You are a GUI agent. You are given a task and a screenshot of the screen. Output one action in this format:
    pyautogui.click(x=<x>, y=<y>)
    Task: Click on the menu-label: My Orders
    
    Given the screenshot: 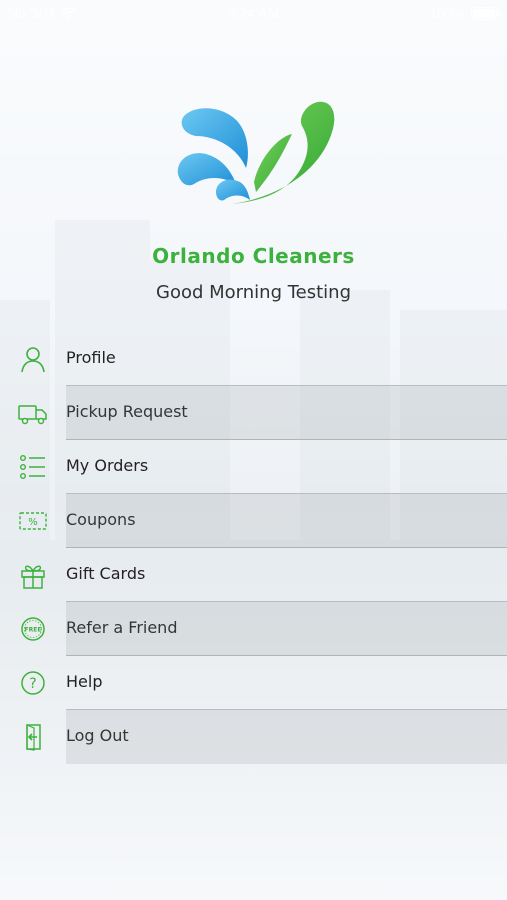 What is the action you would take?
    pyautogui.click(x=107, y=465)
    